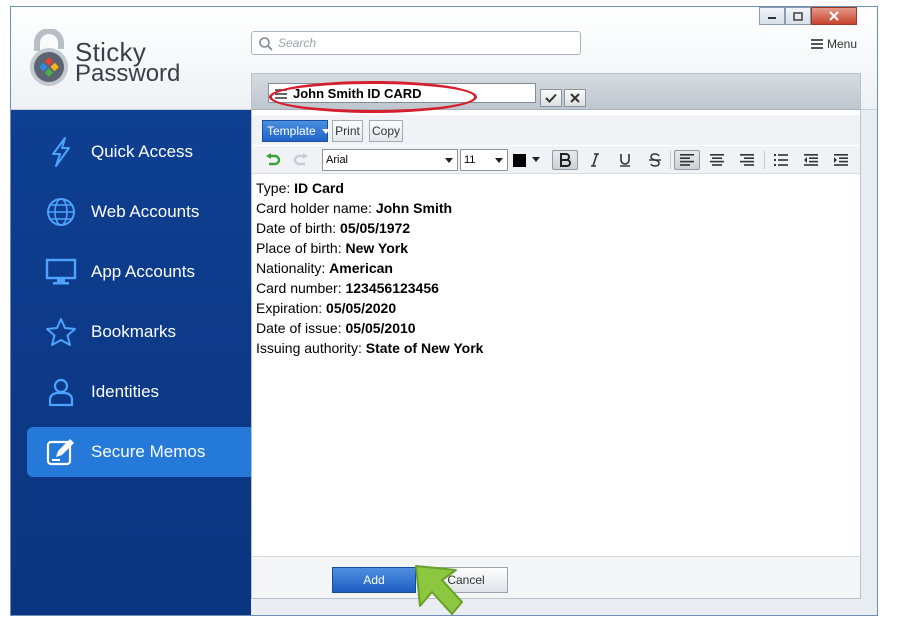 Image resolution: width=898 pixels, height=629 pixels. I want to click on strikethrough-button, so click(655, 160).